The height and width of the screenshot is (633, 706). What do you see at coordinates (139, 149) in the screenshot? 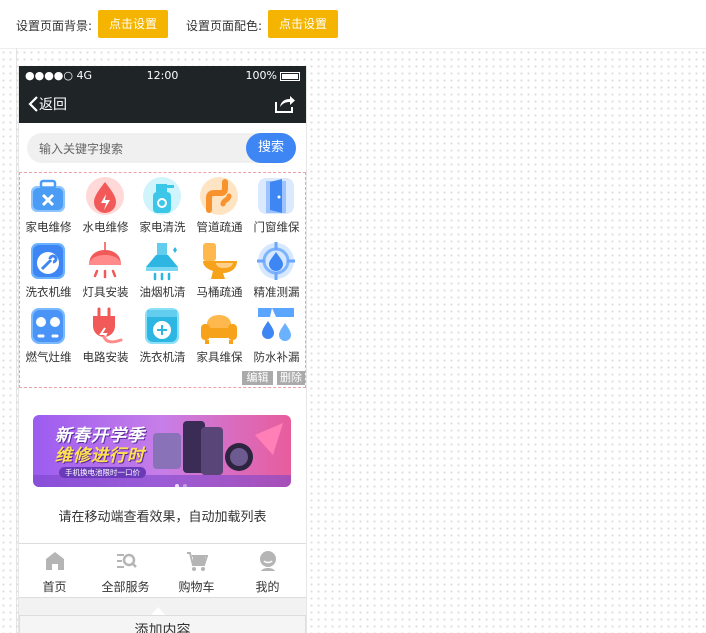
I see `search-input` at bounding box center [139, 149].